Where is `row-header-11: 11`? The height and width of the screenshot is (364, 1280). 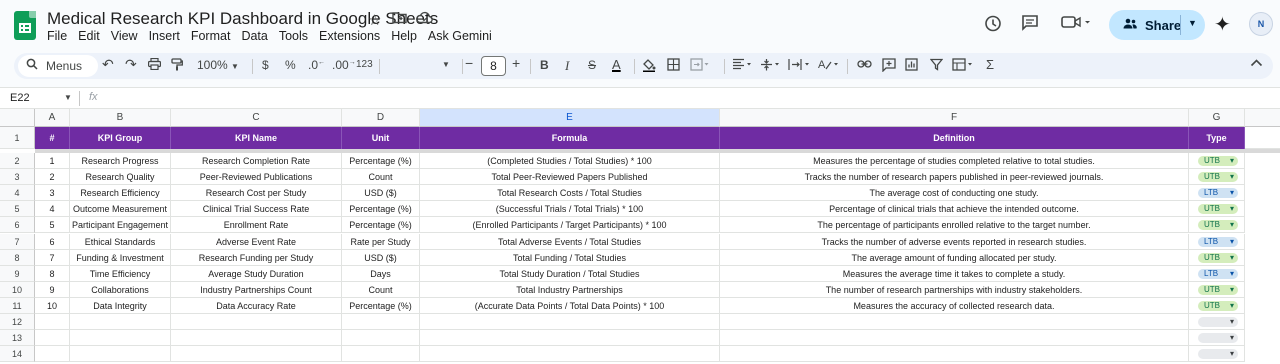
row-header-11: 11 is located at coordinates (17, 305).